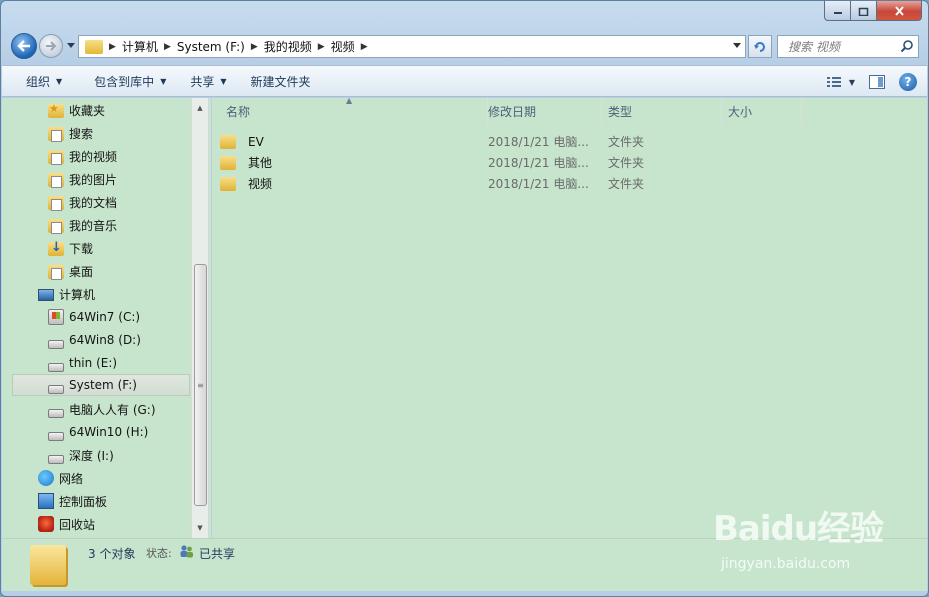 This screenshot has height=597, width=929. Describe the element at coordinates (200, 528) in the screenshot. I see `scroll-down-button: ▼` at that location.